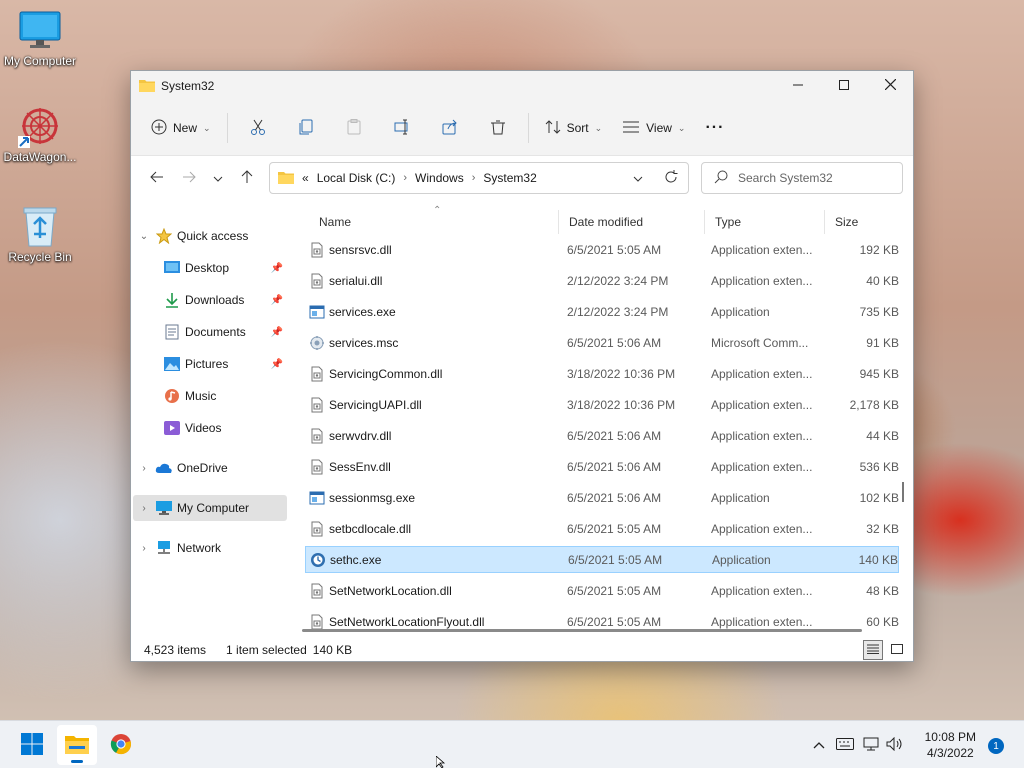 This screenshot has height=768, width=1024. Describe the element at coordinates (40, 226) in the screenshot. I see `recycle-bin-icon` at that location.